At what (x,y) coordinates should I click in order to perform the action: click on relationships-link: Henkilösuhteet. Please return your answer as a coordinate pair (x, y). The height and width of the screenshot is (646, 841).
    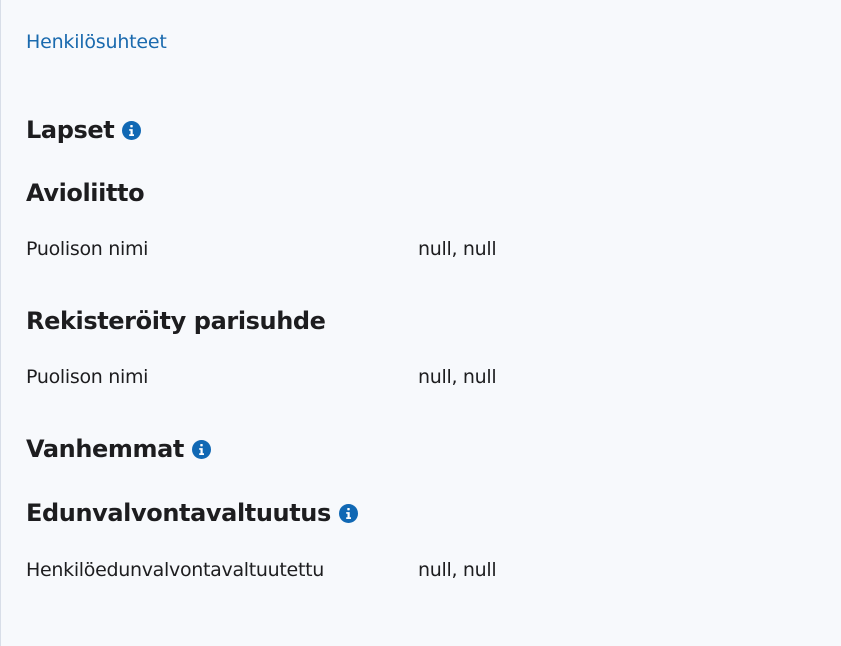
    Looking at the image, I should click on (96, 42).